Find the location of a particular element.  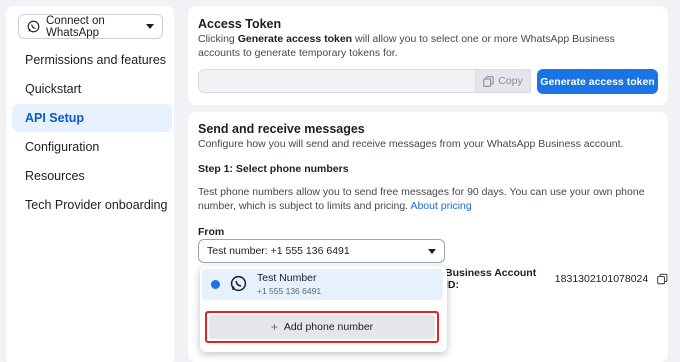

sidebar-item-quickstart: Quickstart is located at coordinates (92, 89).